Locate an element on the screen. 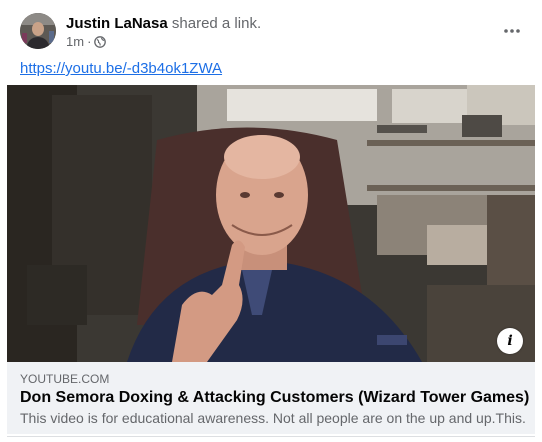  globe-icon is located at coordinates (100, 42).